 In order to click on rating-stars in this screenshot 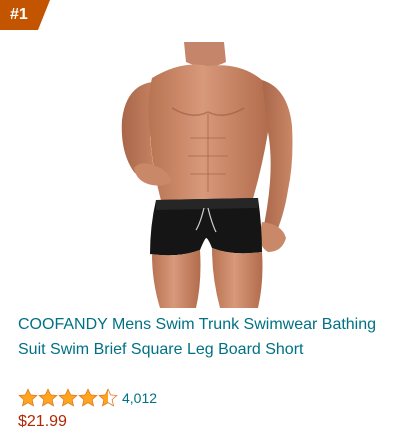, I will do `click(68, 398)`.